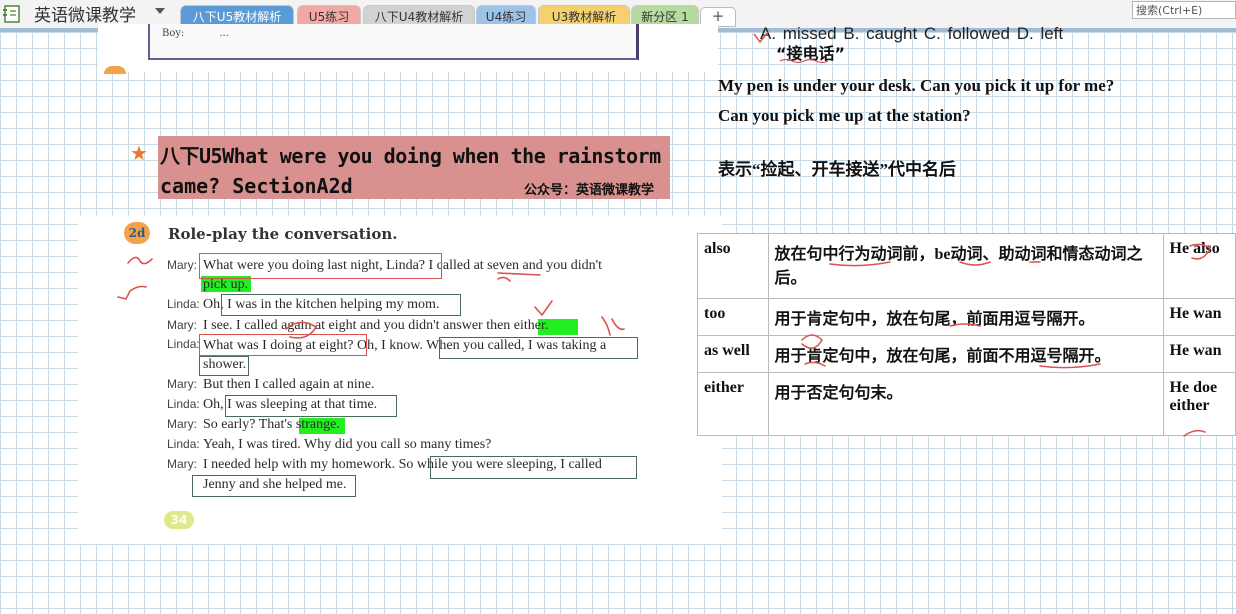 This screenshot has height=614, width=1236. Describe the element at coordinates (1184, 10) in the screenshot. I see `search-input: 搜索(Ctrl+E)` at that location.